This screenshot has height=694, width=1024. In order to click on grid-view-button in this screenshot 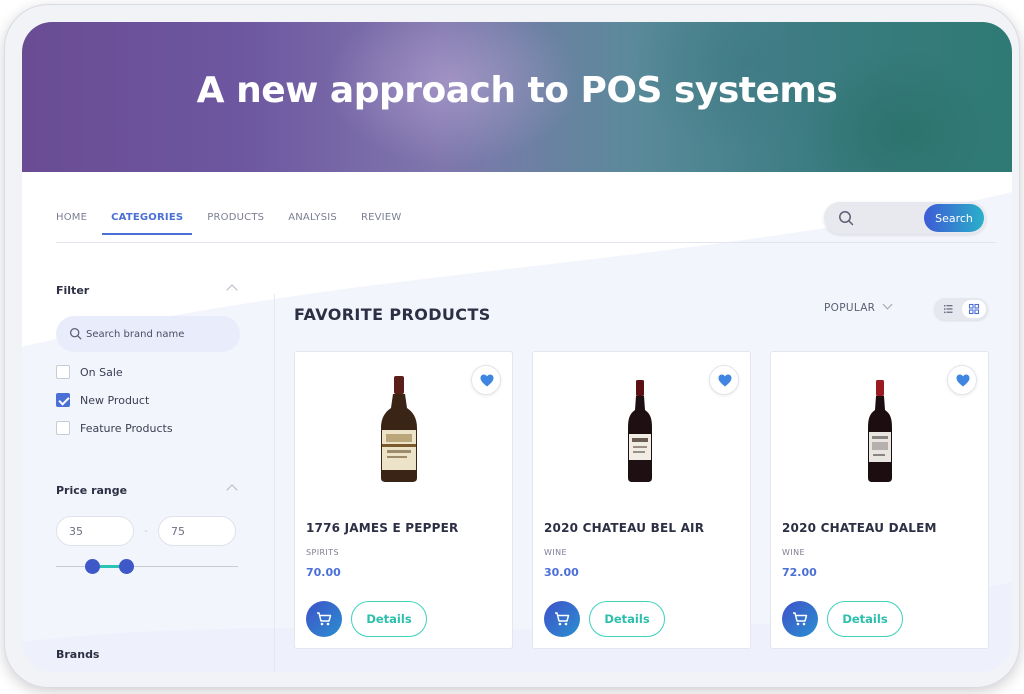, I will do `click(974, 309)`.